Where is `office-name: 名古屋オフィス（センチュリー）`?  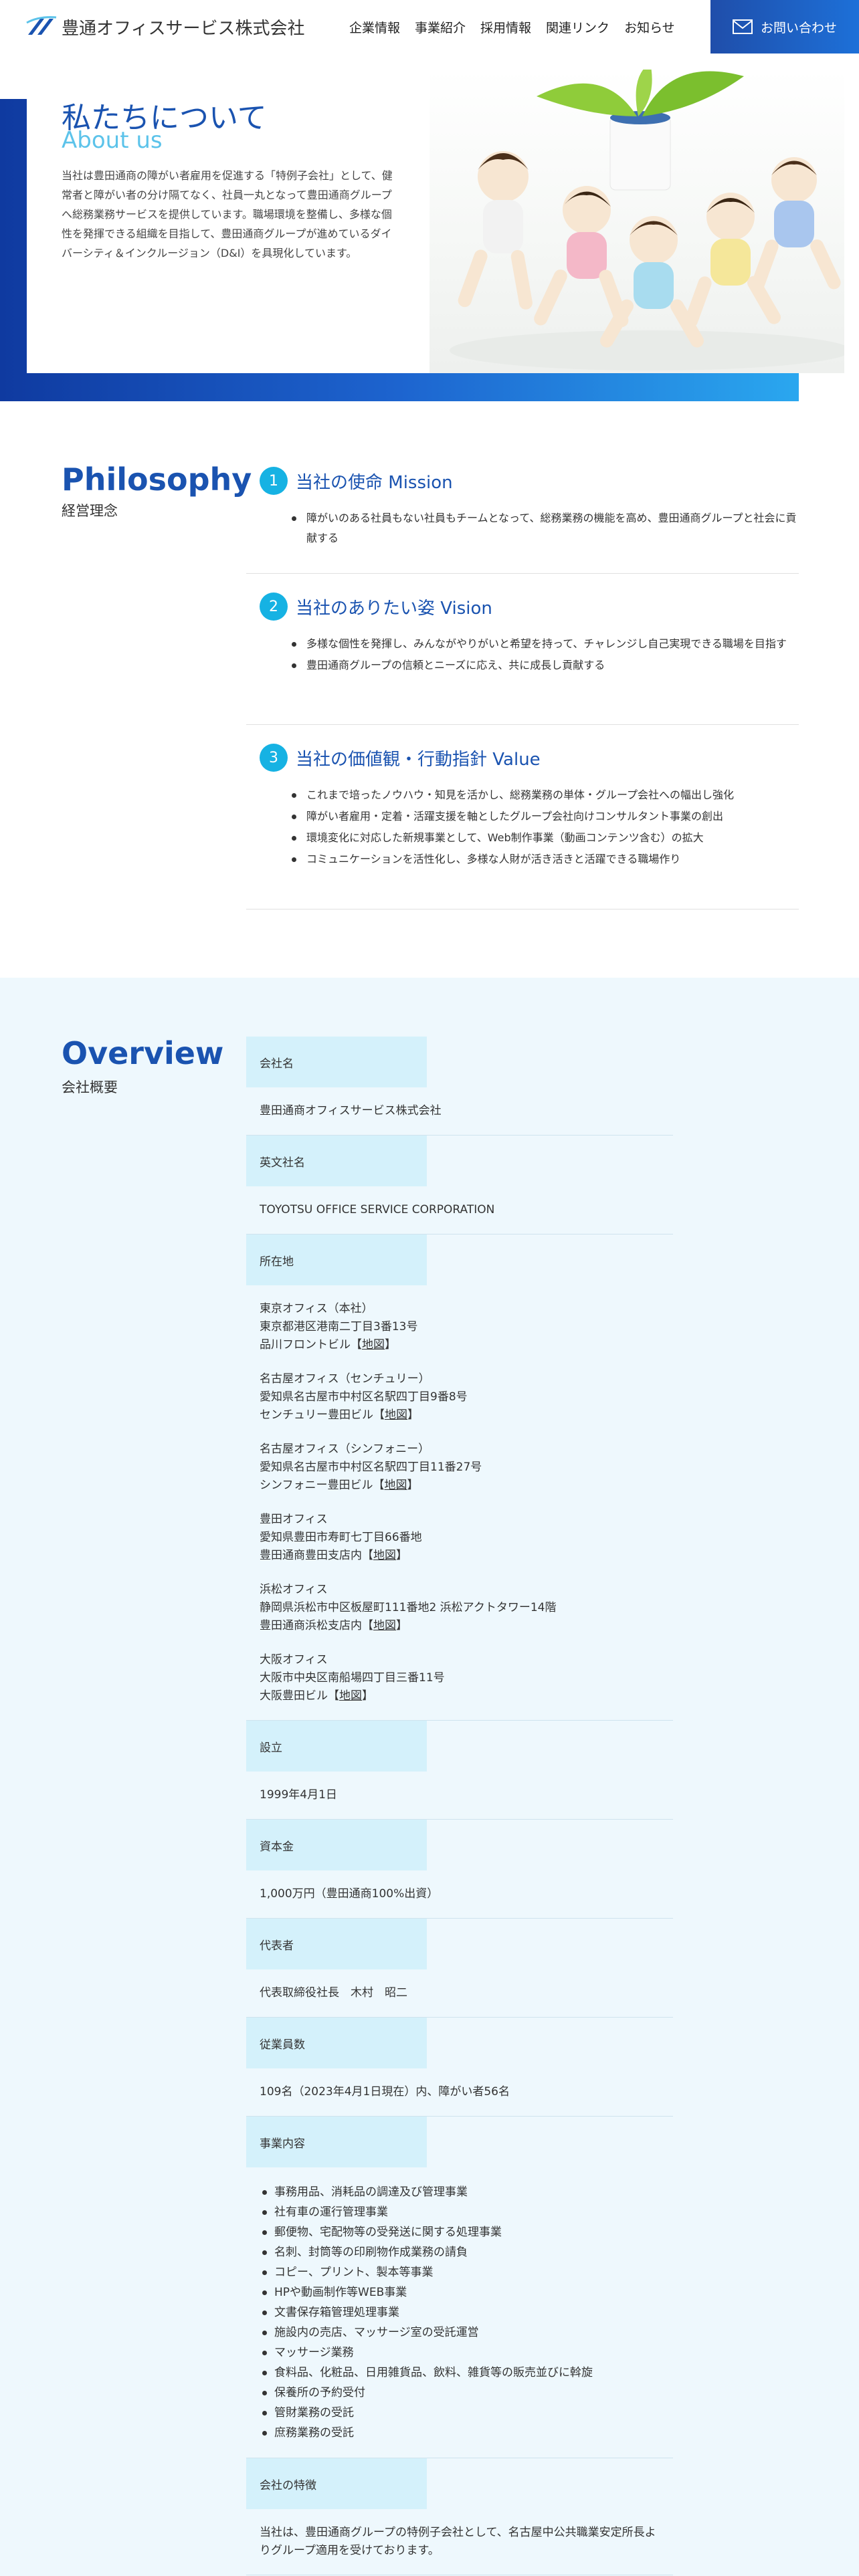 office-name: 名古屋オフィス（センチュリー） is located at coordinates (345, 1379).